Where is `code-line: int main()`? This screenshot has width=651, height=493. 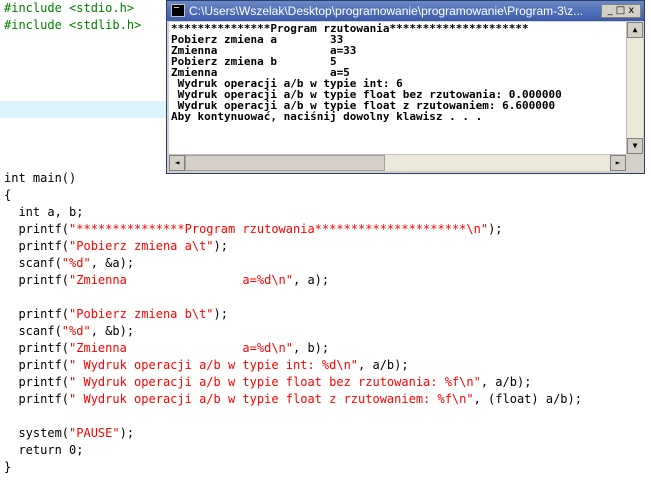 code-line: int main() is located at coordinates (40, 178).